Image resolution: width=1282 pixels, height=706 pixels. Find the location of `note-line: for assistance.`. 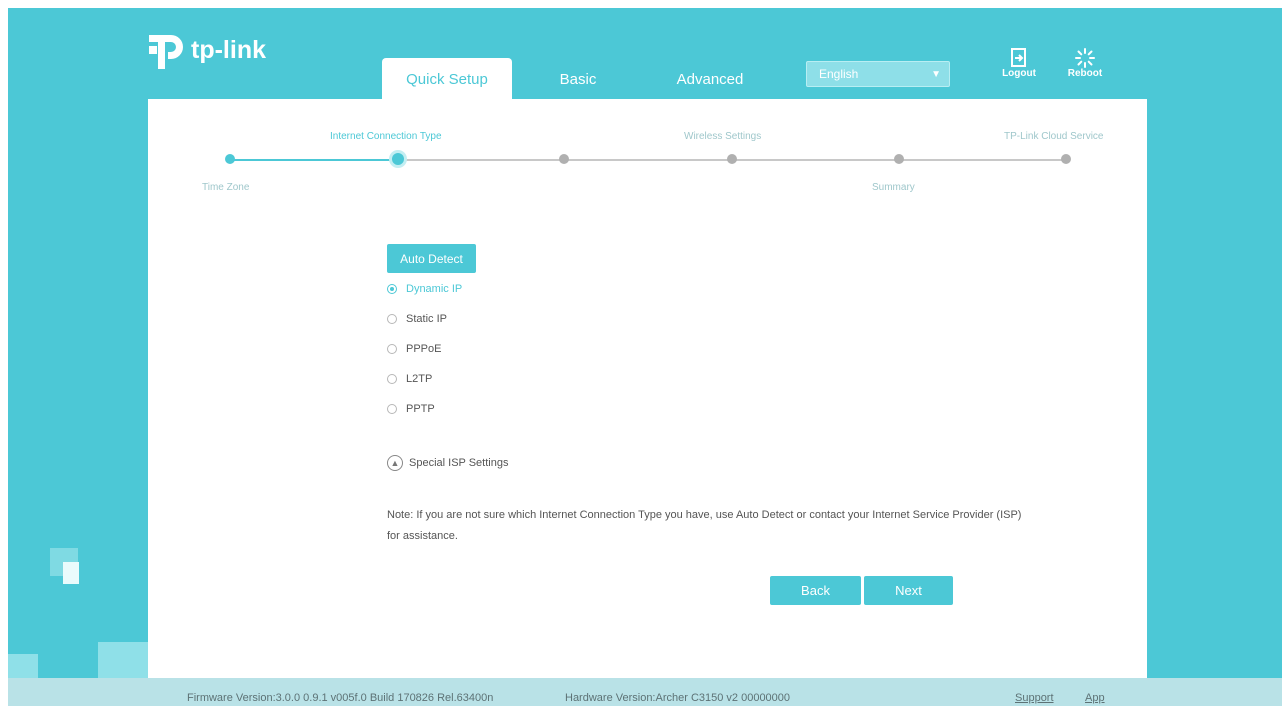

note-line: for assistance. is located at coordinates (422, 536).